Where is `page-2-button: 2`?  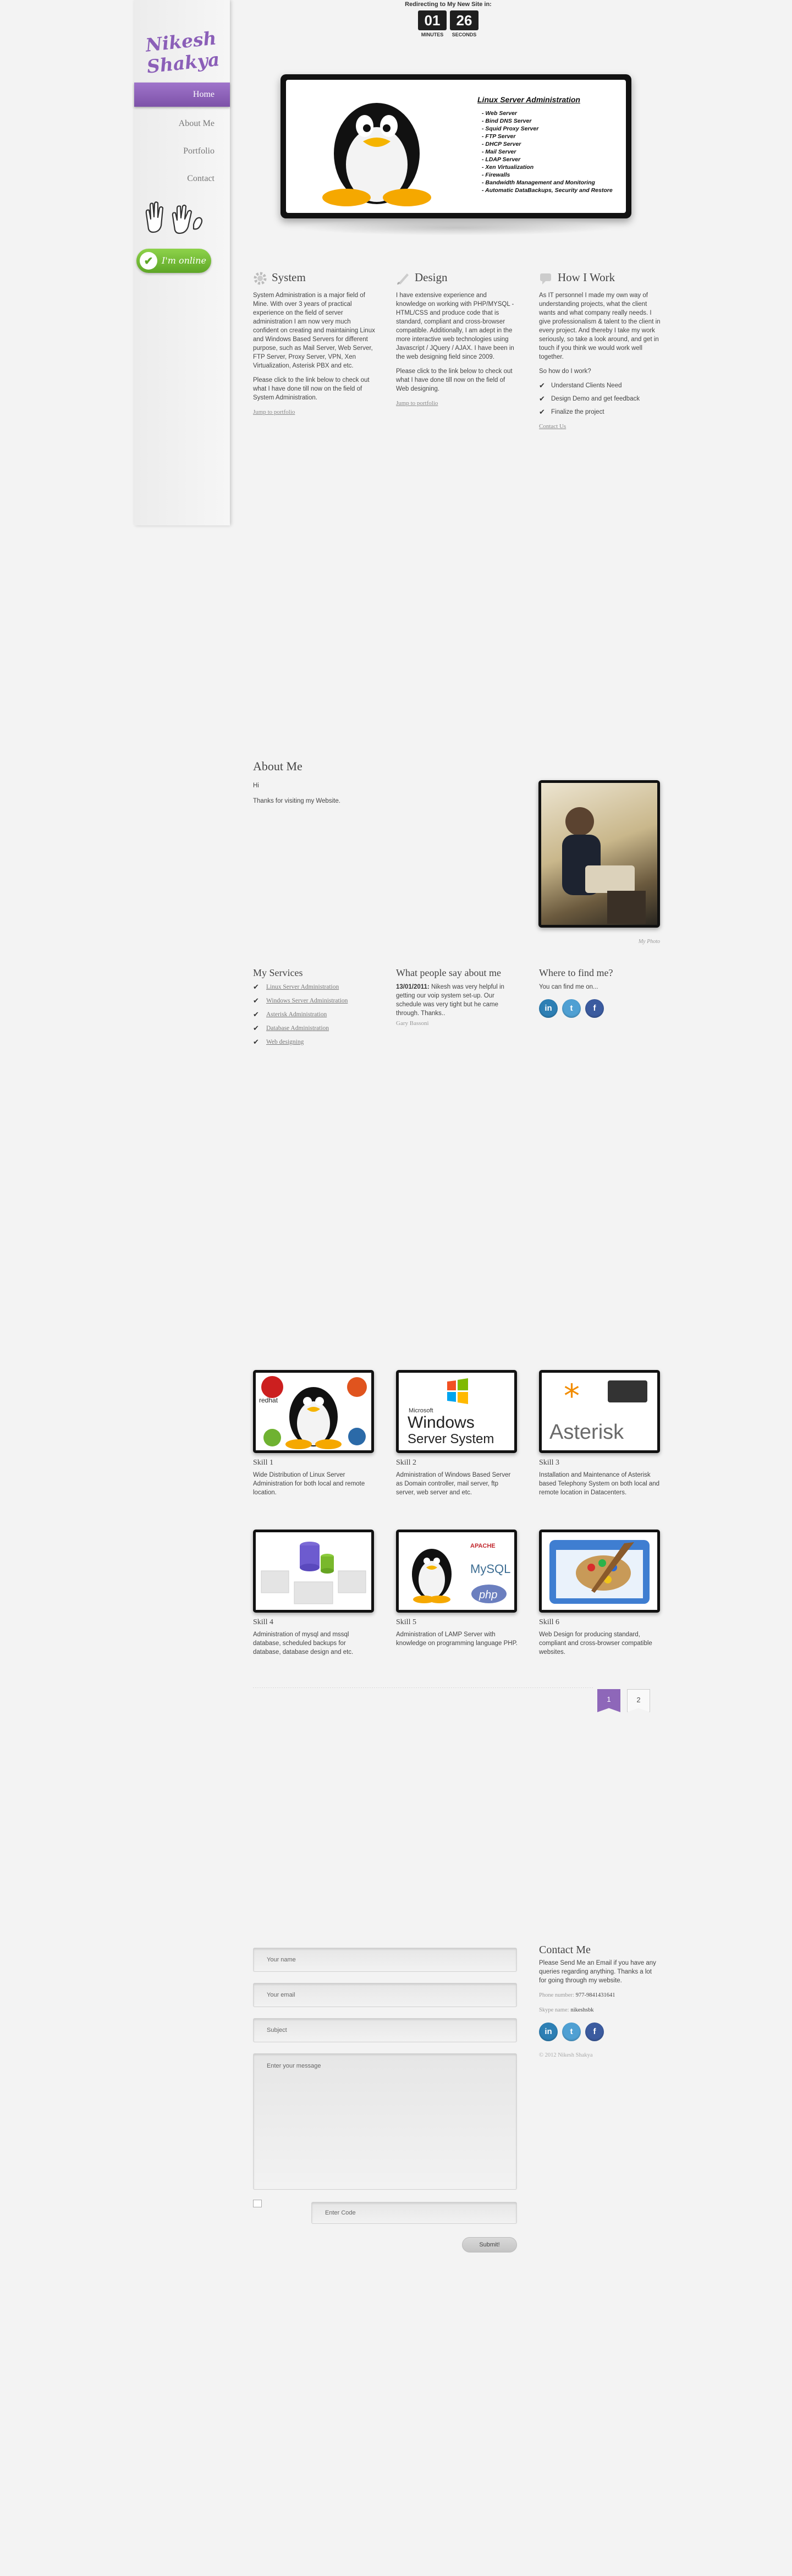 page-2-button: 2 is located at coordinates (638, 1701).